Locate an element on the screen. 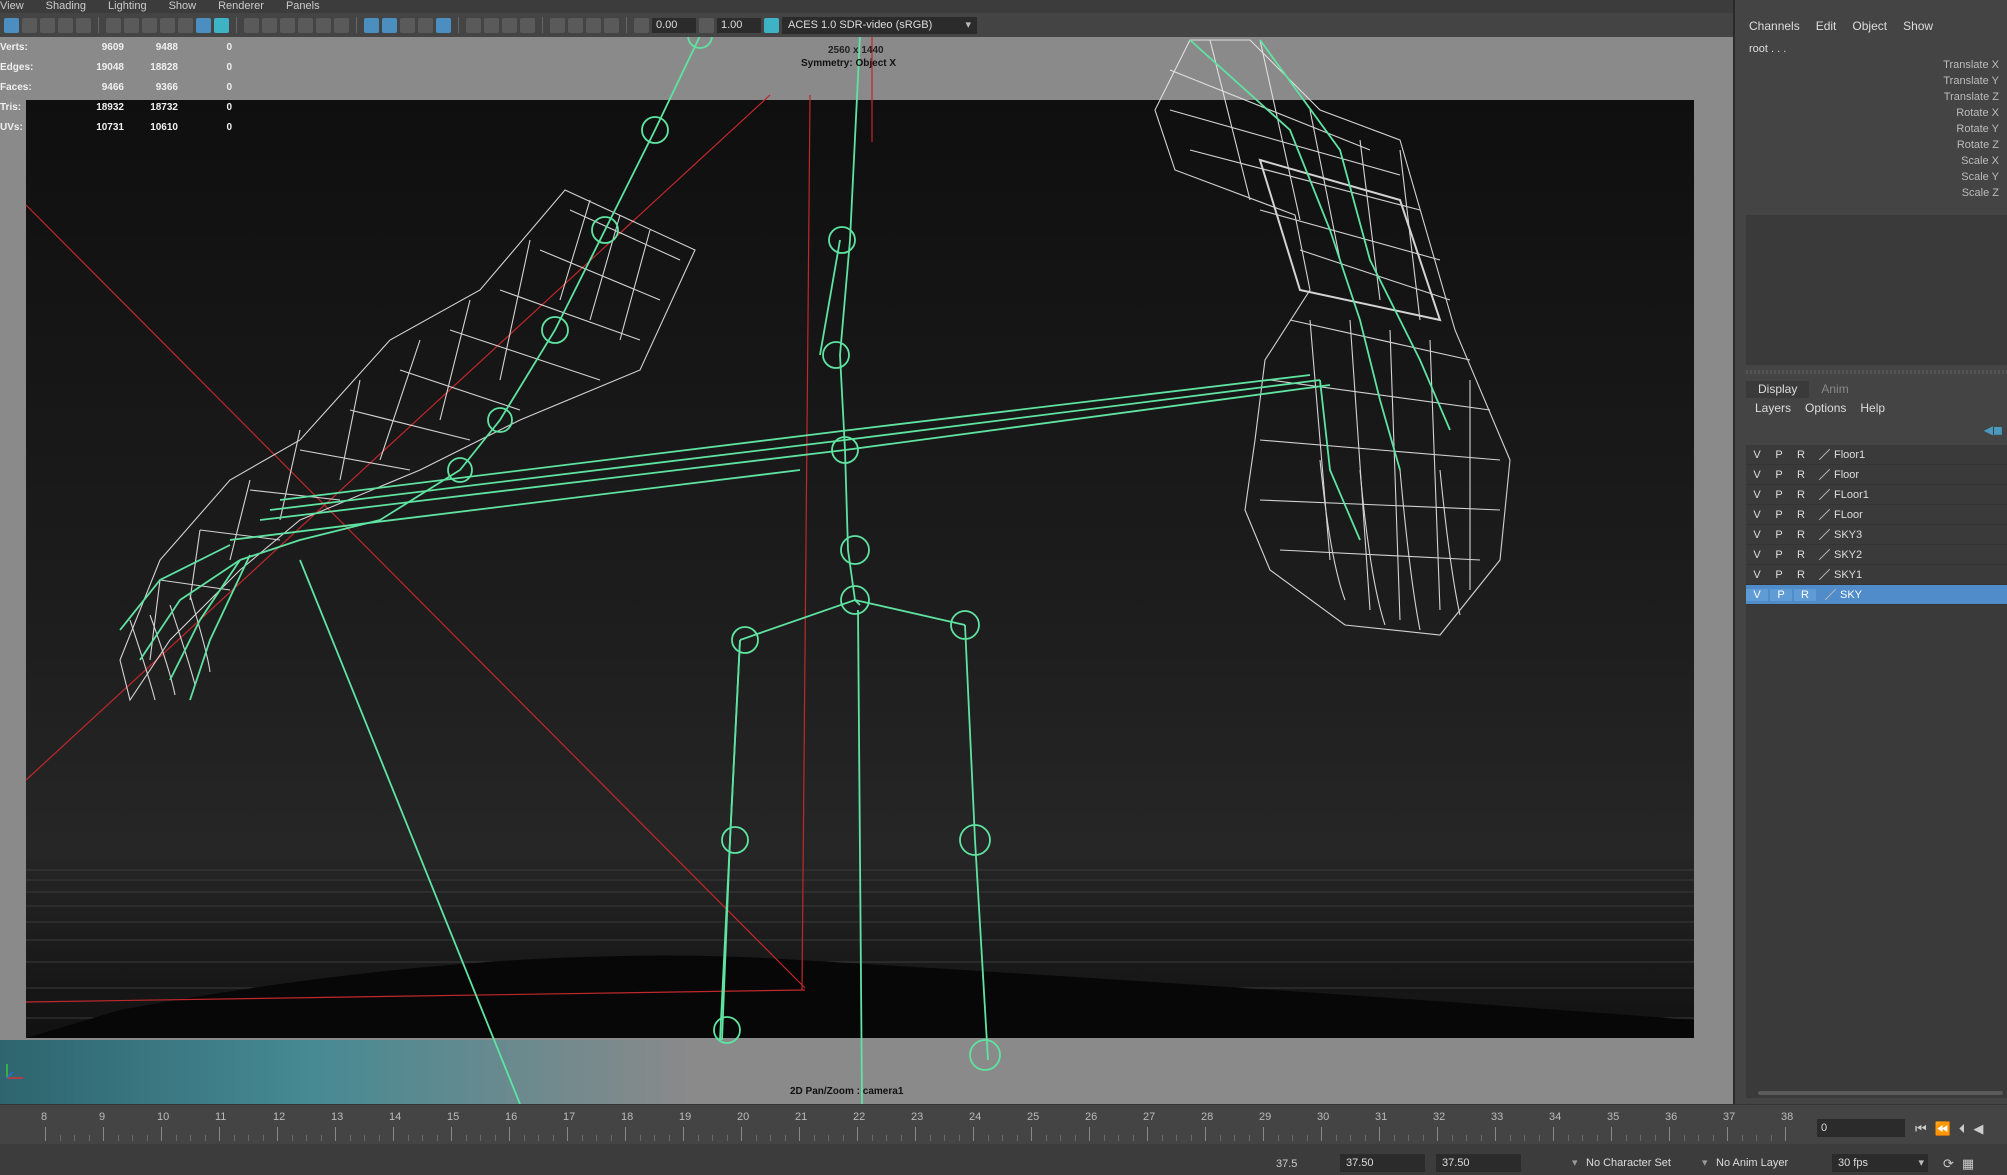 The width and height of the screenshot is (2007, 1175). isolate-select-icon is located at coordinates (443, 25).